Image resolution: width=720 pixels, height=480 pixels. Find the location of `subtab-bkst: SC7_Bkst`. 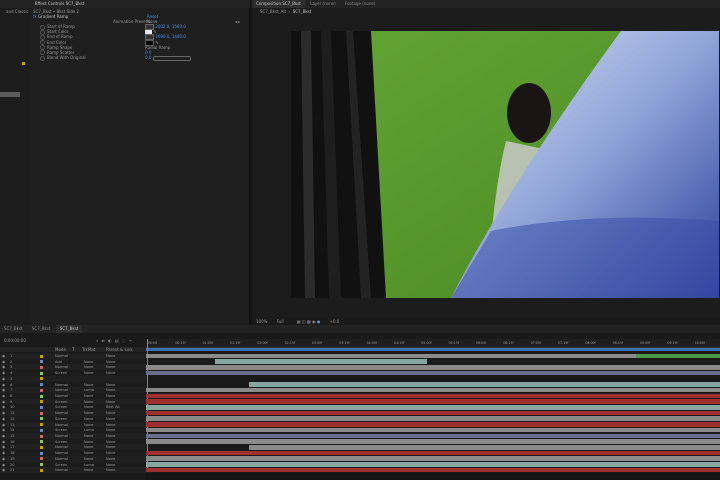

subtab-bkst: SC7_Bkst is located at coordinates (302, 11).